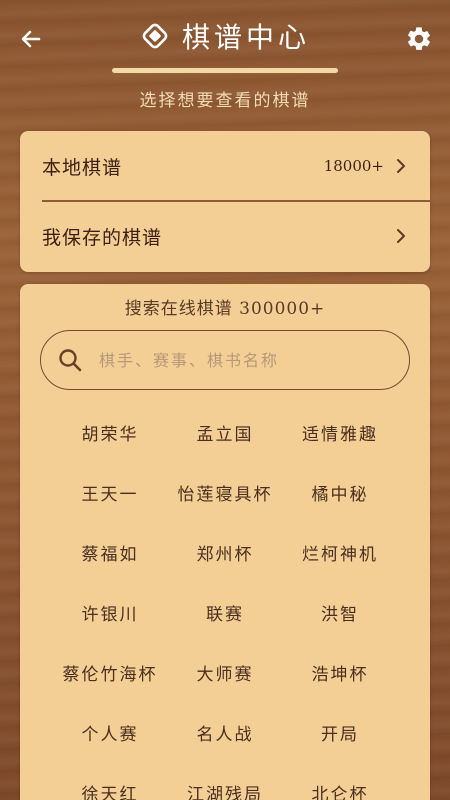  What do you see at coordinates (340, 672) in the screenshot?
I see `tag-item: 浩坤杯` at bounding box center [340, 672].